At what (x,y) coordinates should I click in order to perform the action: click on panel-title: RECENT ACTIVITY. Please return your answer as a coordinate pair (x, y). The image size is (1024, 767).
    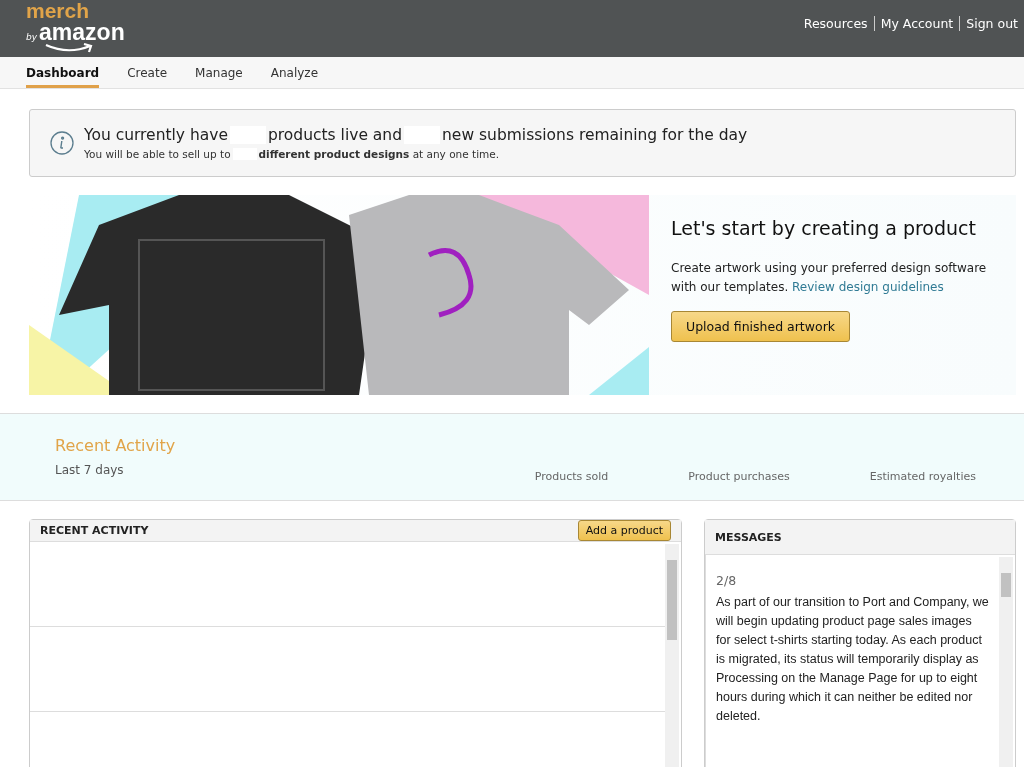
    Looking at the image, I should click on (94, 530).